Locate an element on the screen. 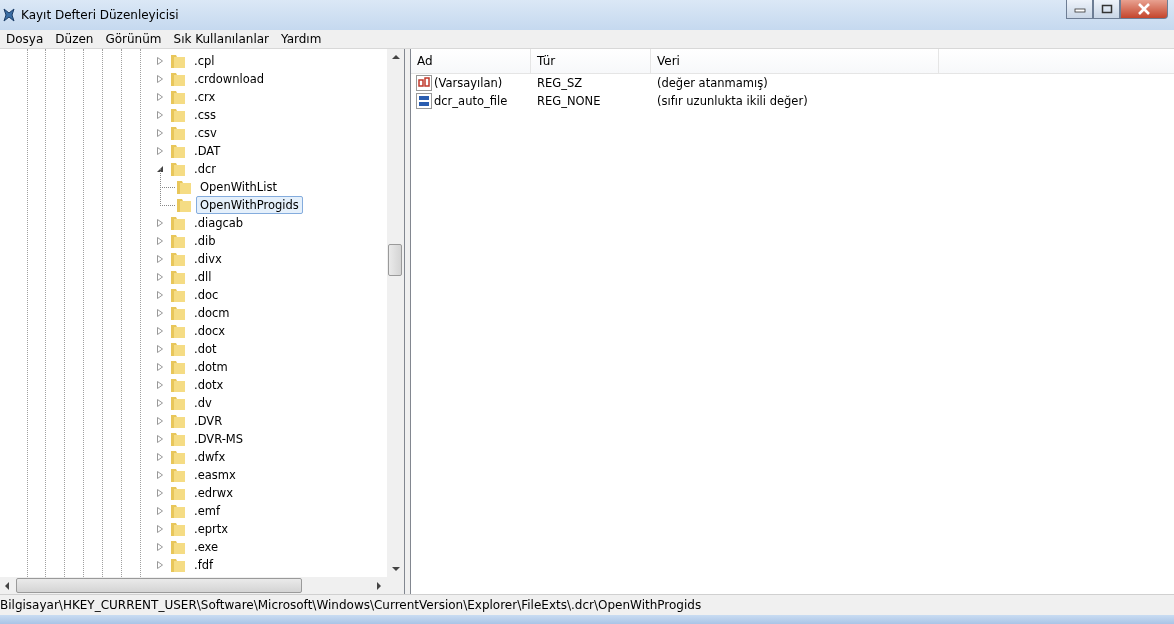 Image resolution: width=1174 pixels, height=624 pixels. tree-item: .divx is located at coordinates (208, 259).